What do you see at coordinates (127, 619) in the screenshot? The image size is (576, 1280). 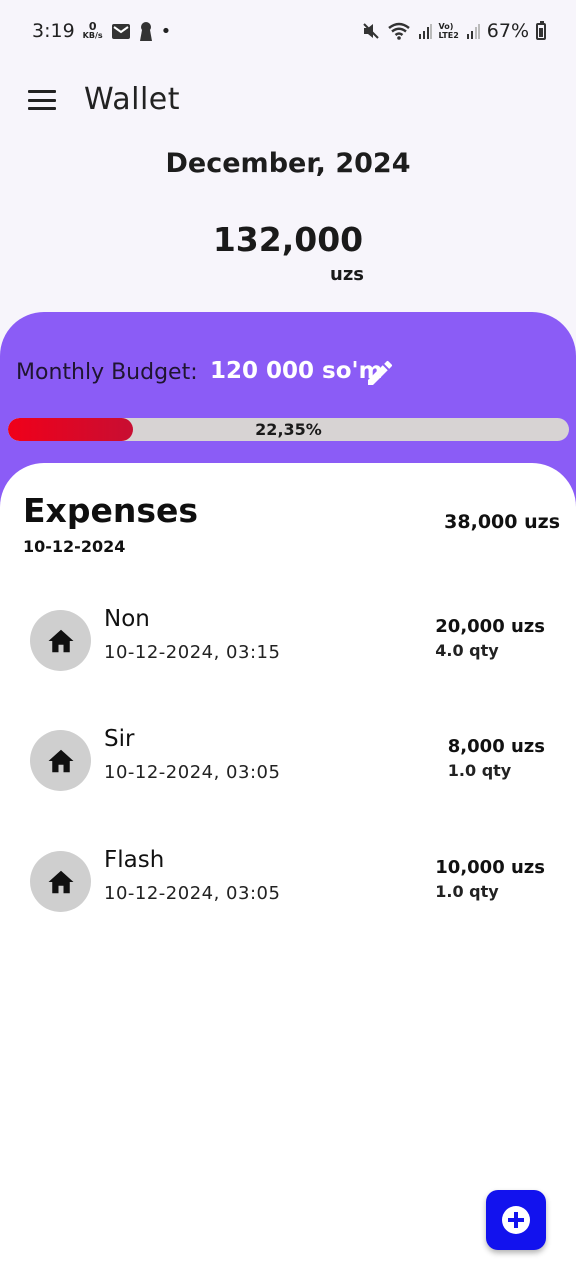 I see `item-name: Non` at bounding box center [127, 619].